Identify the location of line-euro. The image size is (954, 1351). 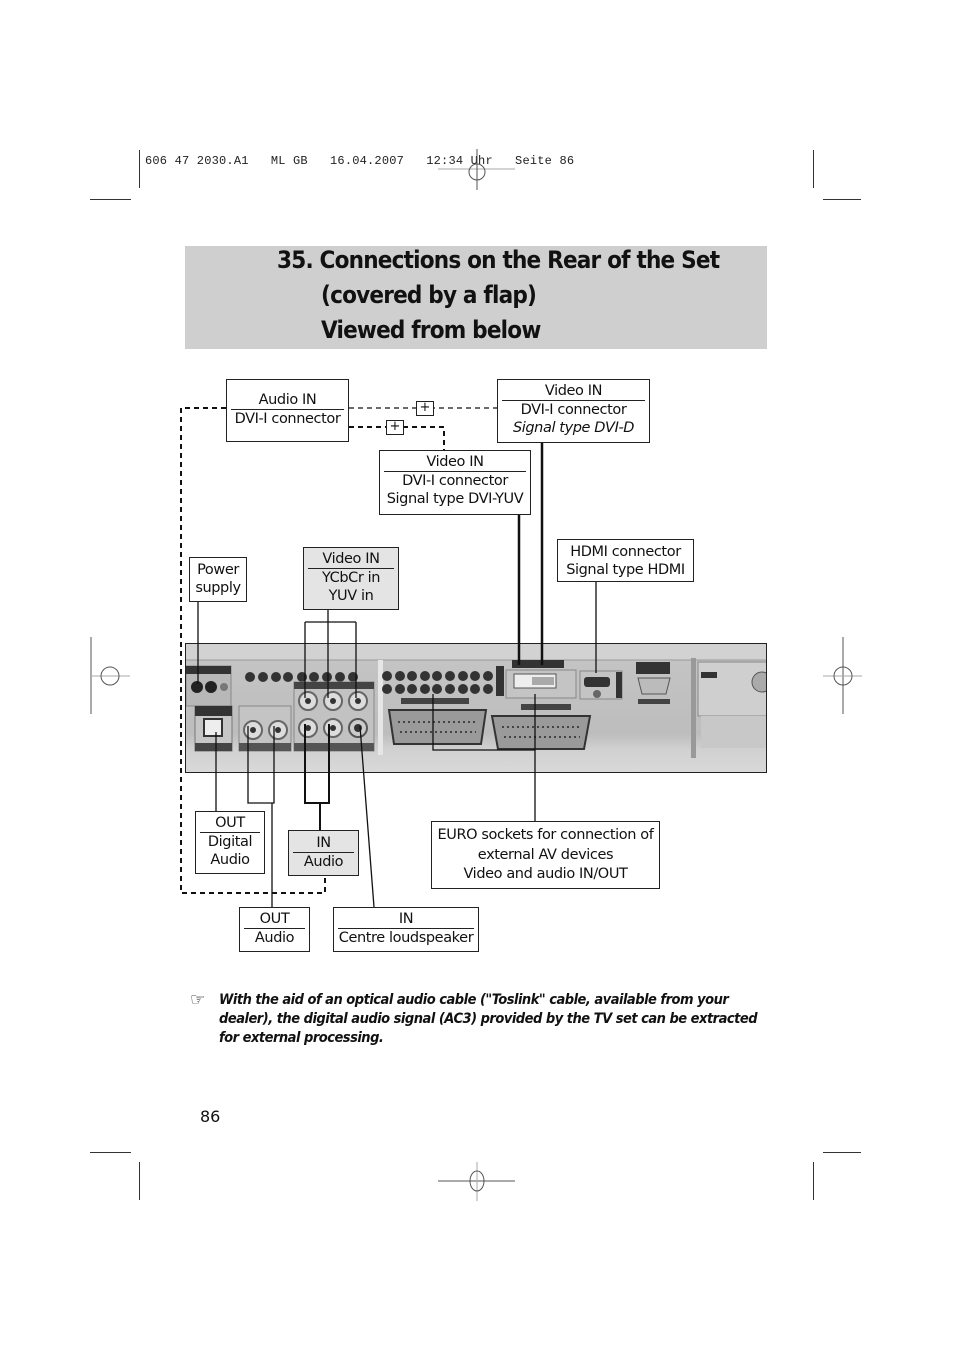
(484, 757).